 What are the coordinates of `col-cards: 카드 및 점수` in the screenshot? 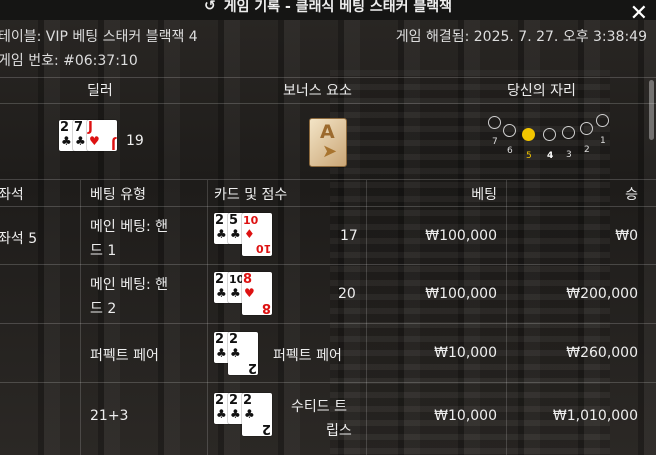 It's located at (251, 195).